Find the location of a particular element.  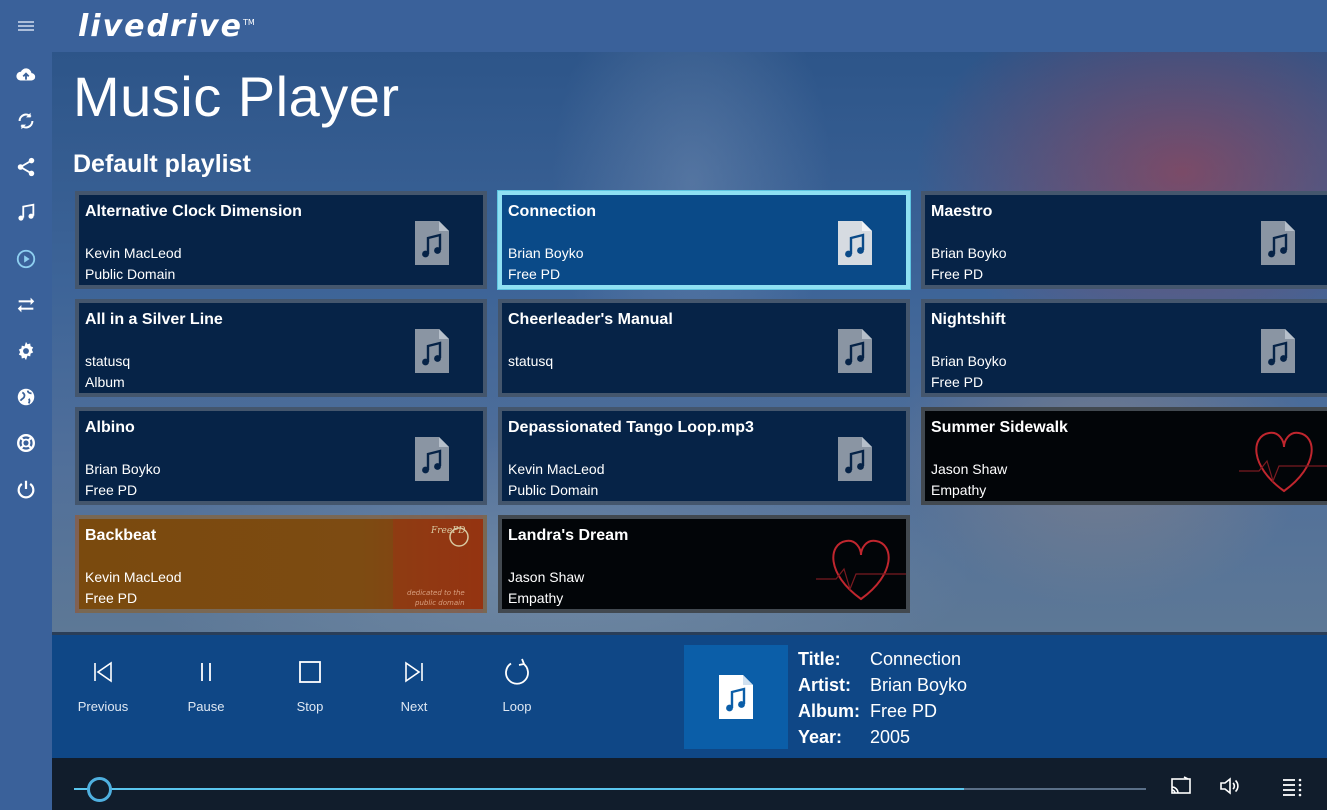

help-button is located at coordinates (26, 443).